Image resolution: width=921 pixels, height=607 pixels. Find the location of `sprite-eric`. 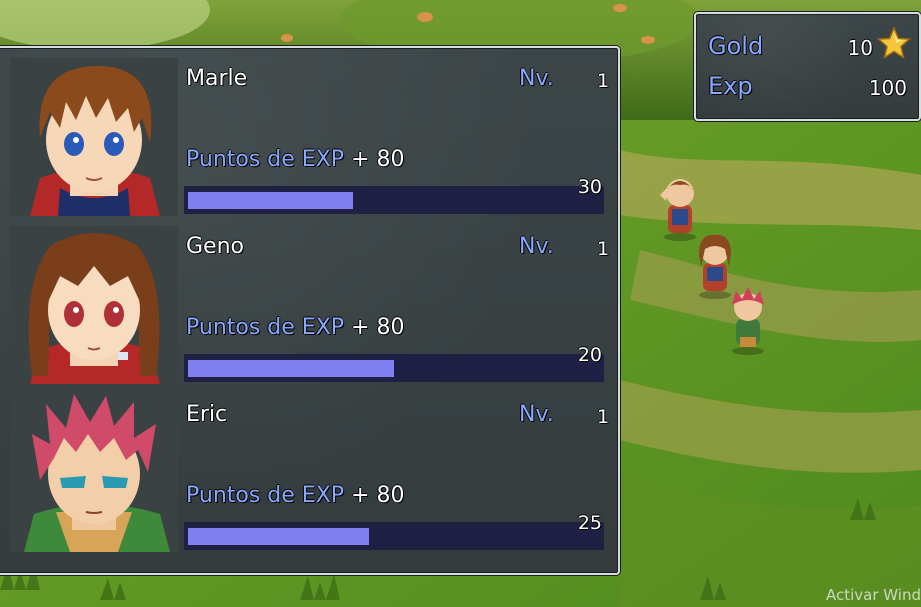

sprite-eric is located at coordinates (748, 321).